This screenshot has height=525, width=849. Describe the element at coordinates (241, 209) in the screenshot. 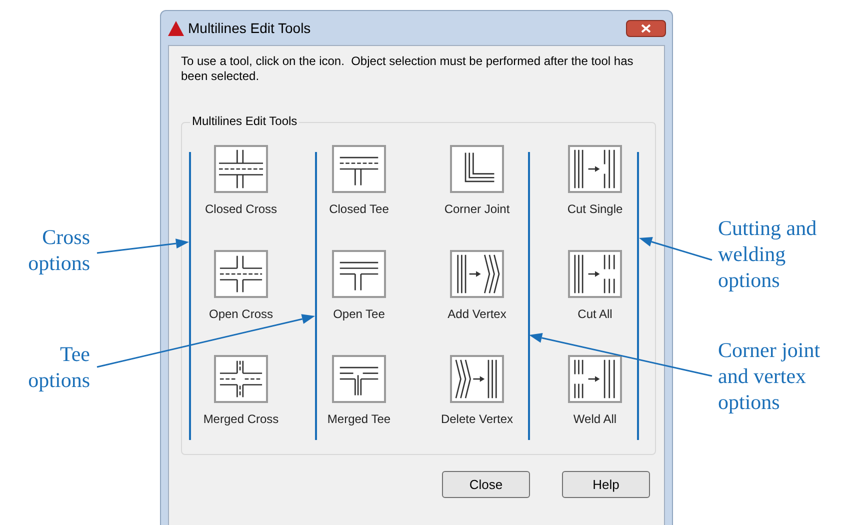

I see `tool-label: Closed Cross` at that location.